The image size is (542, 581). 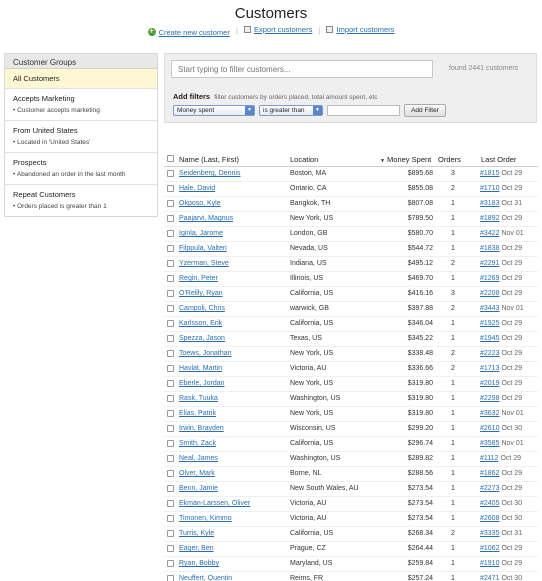 What do you see at coordinates (200, 203) in the screenshot?
I see `customer-name-link: Okposo, Kyle` at bounding box center [200, 203].